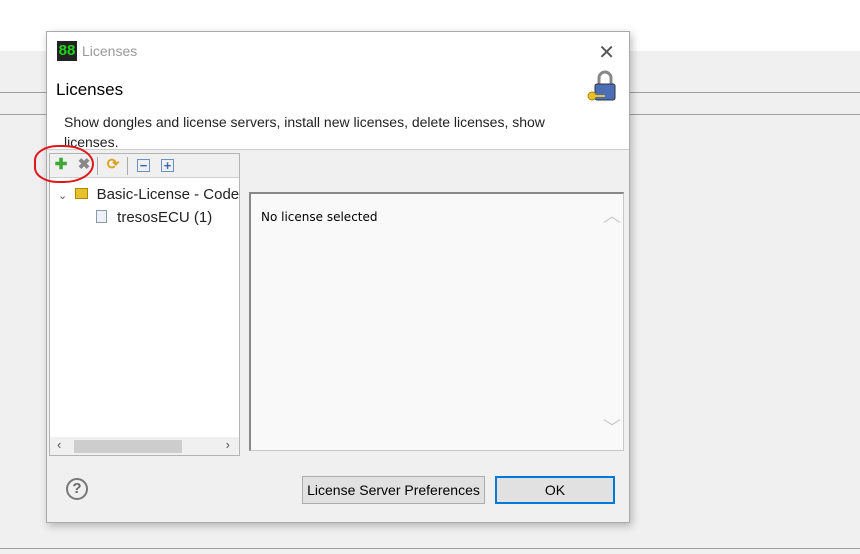  Describe the element at coordinates (165, 217) in the screenshot. I see `tree-item-label: tresosECU (1)` at that location.